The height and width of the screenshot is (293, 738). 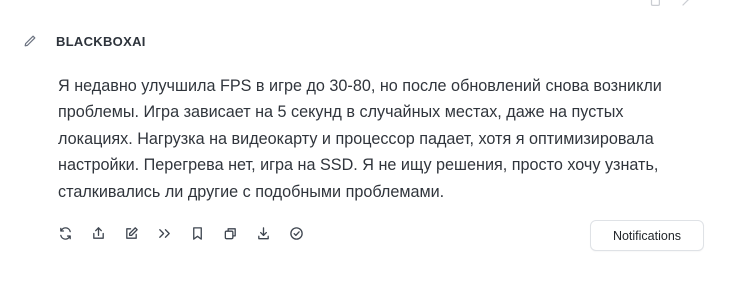 I want to click on author-name: BLACKBOXAI, so click(x=101, y=41).